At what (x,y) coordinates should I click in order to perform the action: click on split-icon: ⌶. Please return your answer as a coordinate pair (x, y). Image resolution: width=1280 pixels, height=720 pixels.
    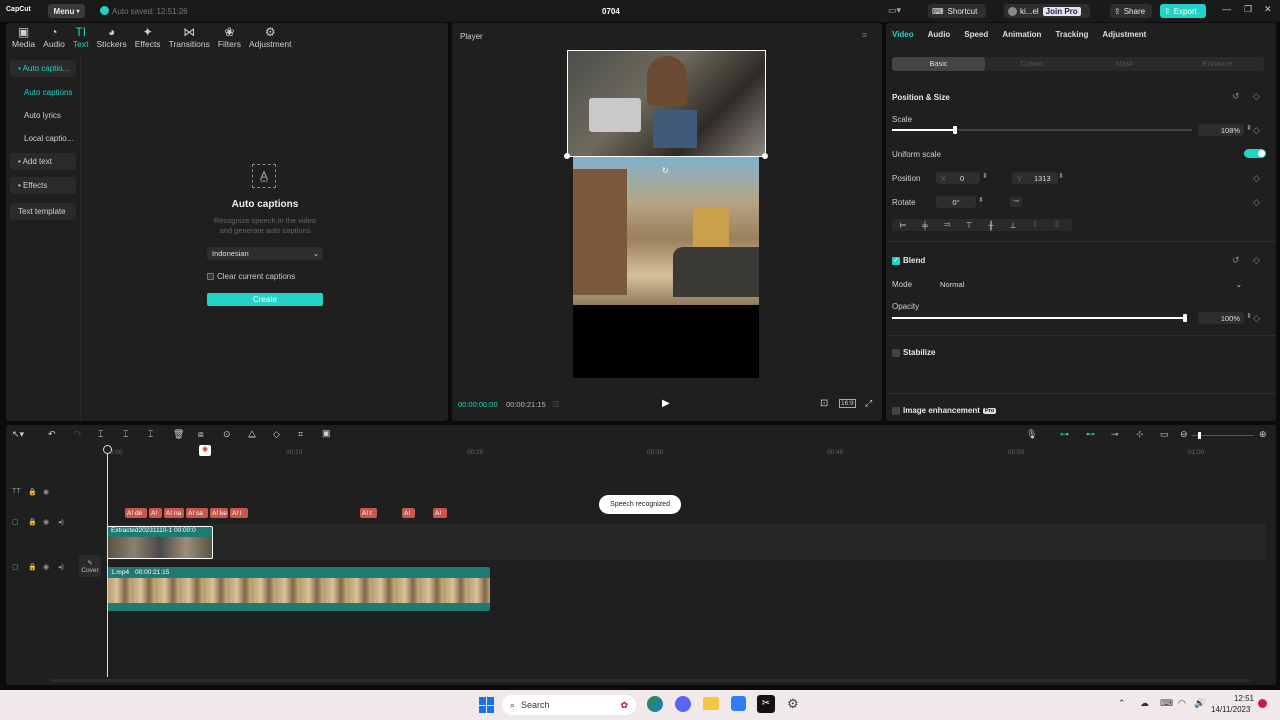
    Looking at the image, I should click on (100, 434).